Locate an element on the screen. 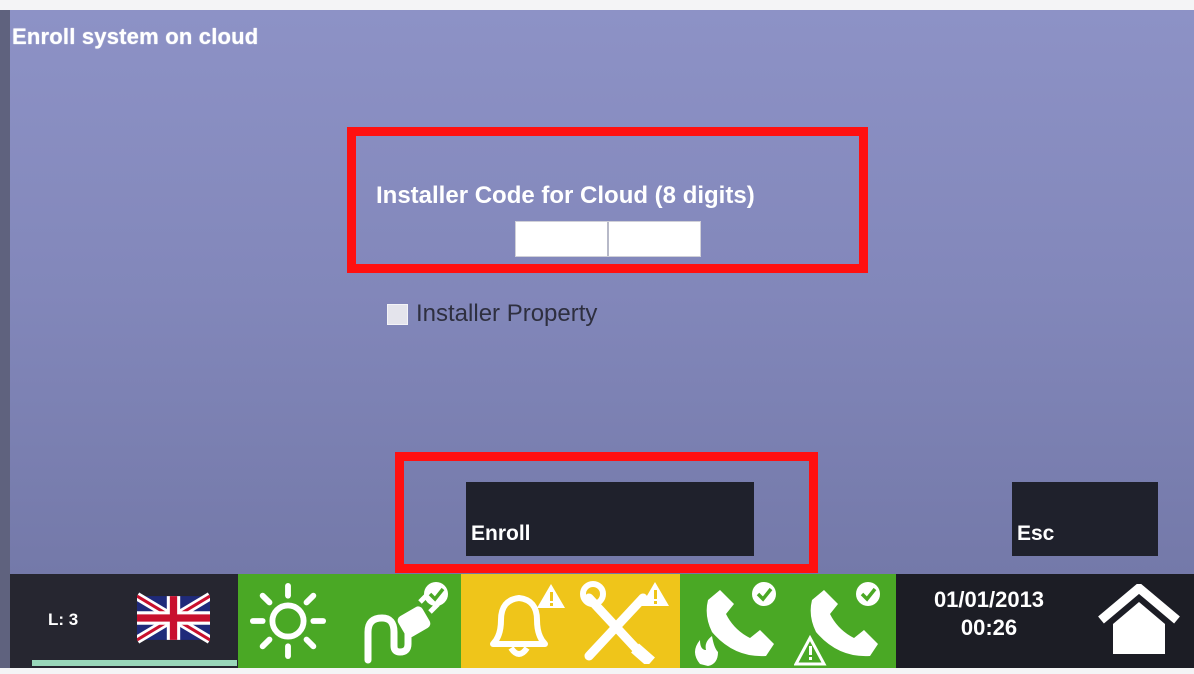 The width and height of the screenshot is (1194, 674). sun-icon is located at coordinates (288, 621).